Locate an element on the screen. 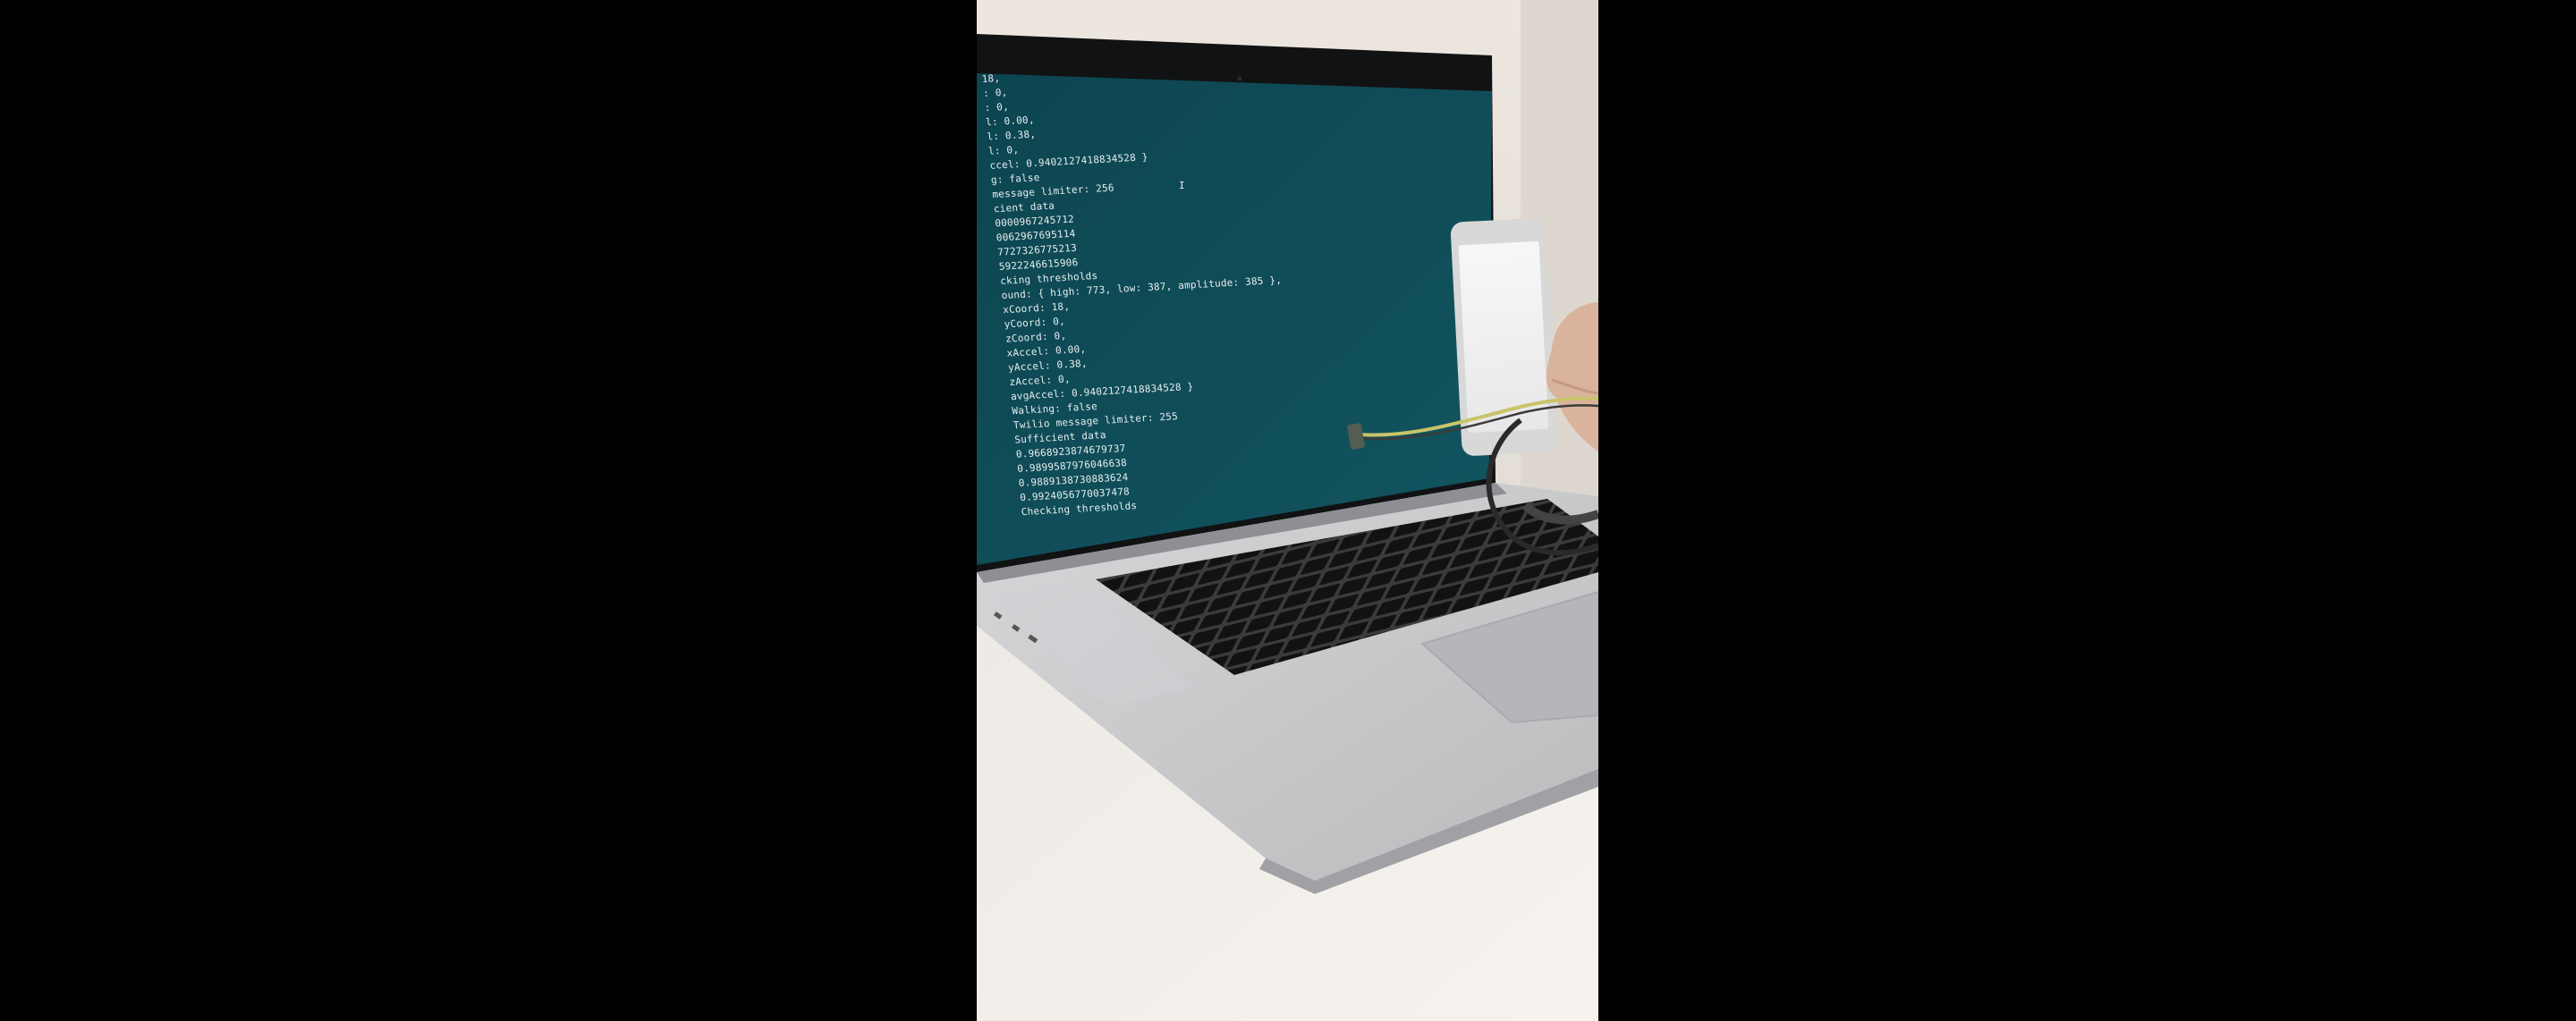 The height and width of the screenshot is (1021, 2576). camera-dot is located at coordinates (1239, 78).